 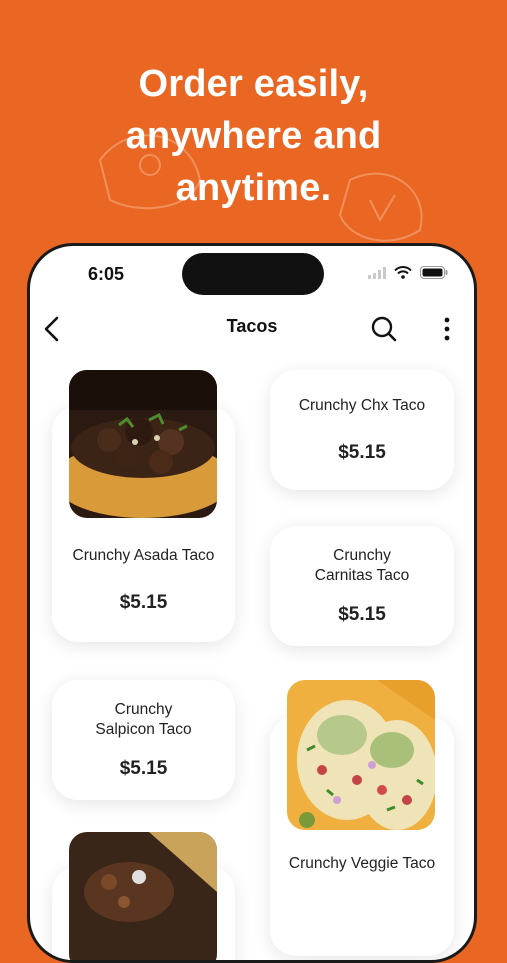 What do you see at coordinates (143, 555) in the screenshot?
I see `item-name: Crunchy Asada Taco` at bounding box center [143, 555].